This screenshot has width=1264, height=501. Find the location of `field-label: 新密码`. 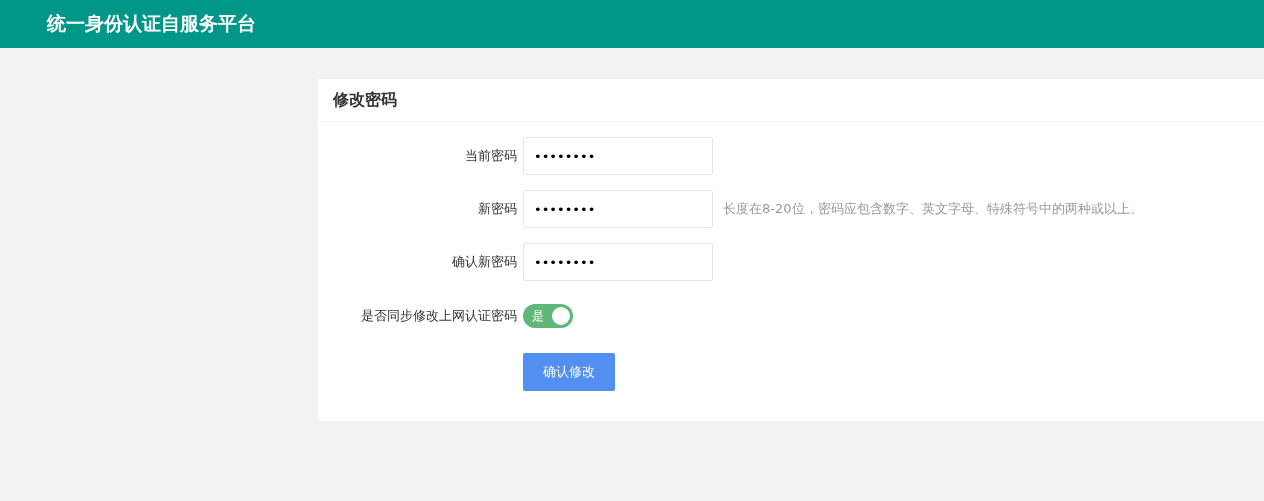

field-label: 新密码 is located at coordinates (497, 209).